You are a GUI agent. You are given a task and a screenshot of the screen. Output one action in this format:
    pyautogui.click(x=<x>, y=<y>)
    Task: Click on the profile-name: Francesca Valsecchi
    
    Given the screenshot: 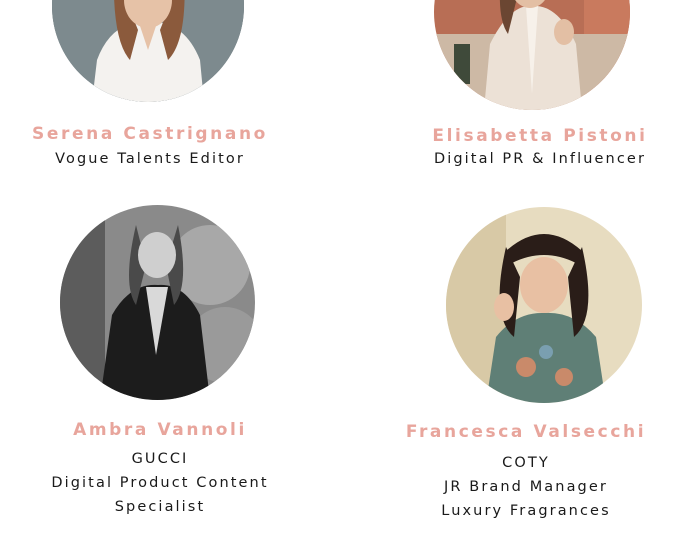 What is the action you would take?
    pyautogui.click(x=526, y=432)
    